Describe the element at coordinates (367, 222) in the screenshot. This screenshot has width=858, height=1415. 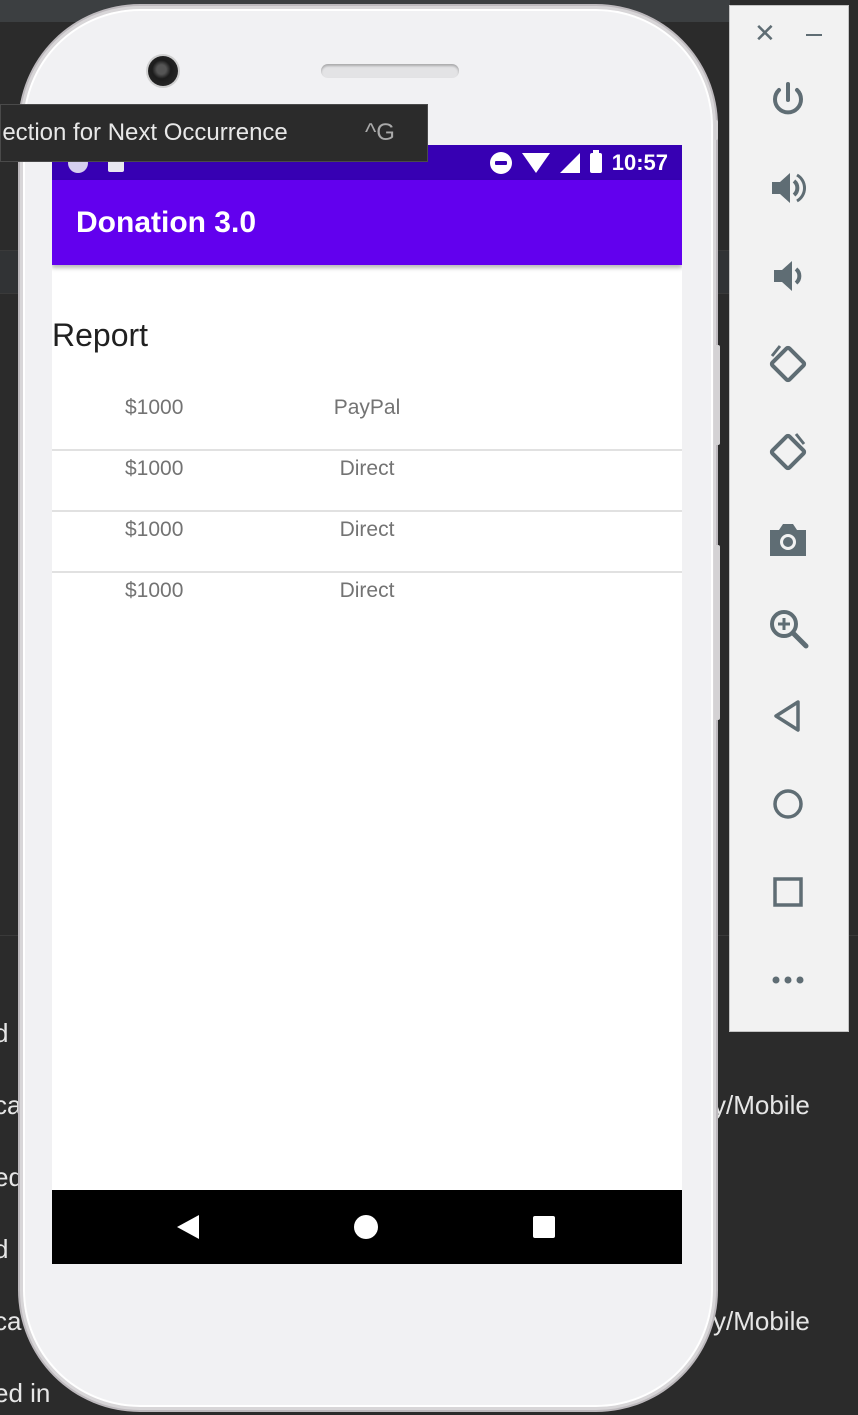
I see `app-bar: Donation 3.0` at that location.